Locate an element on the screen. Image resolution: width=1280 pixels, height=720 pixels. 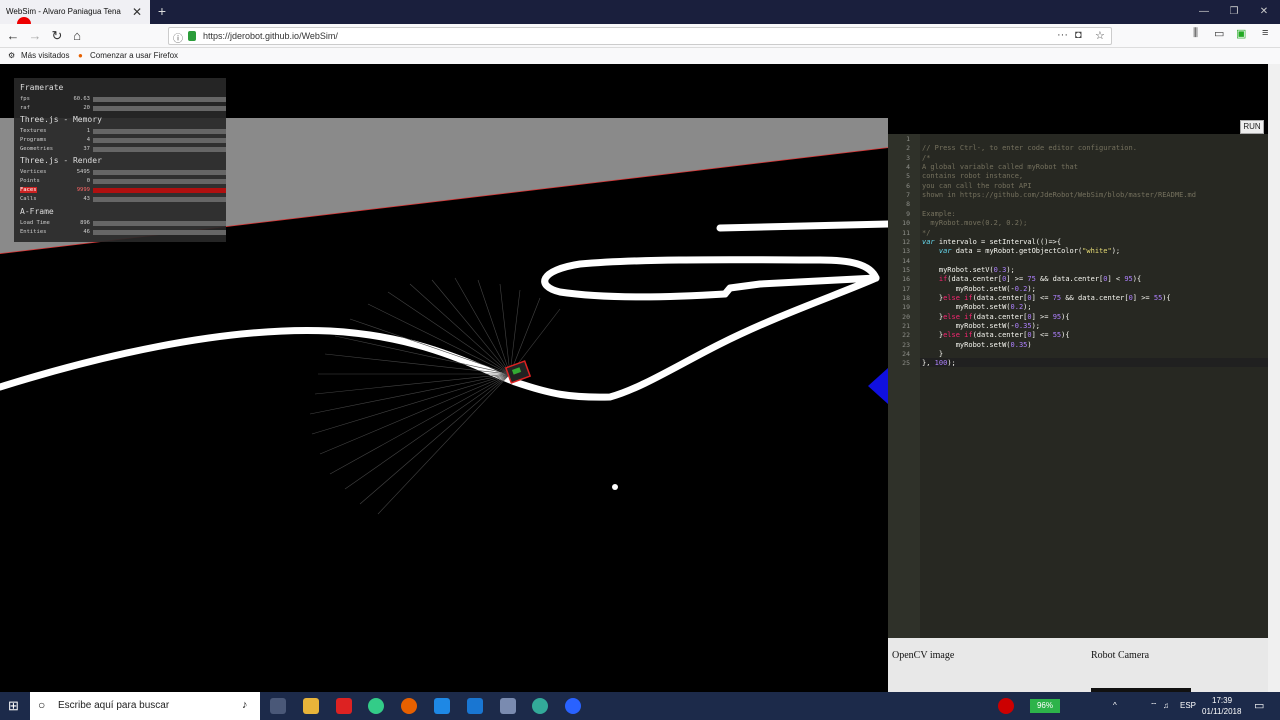
line-number: 7 is located at coordinates (908, 195).